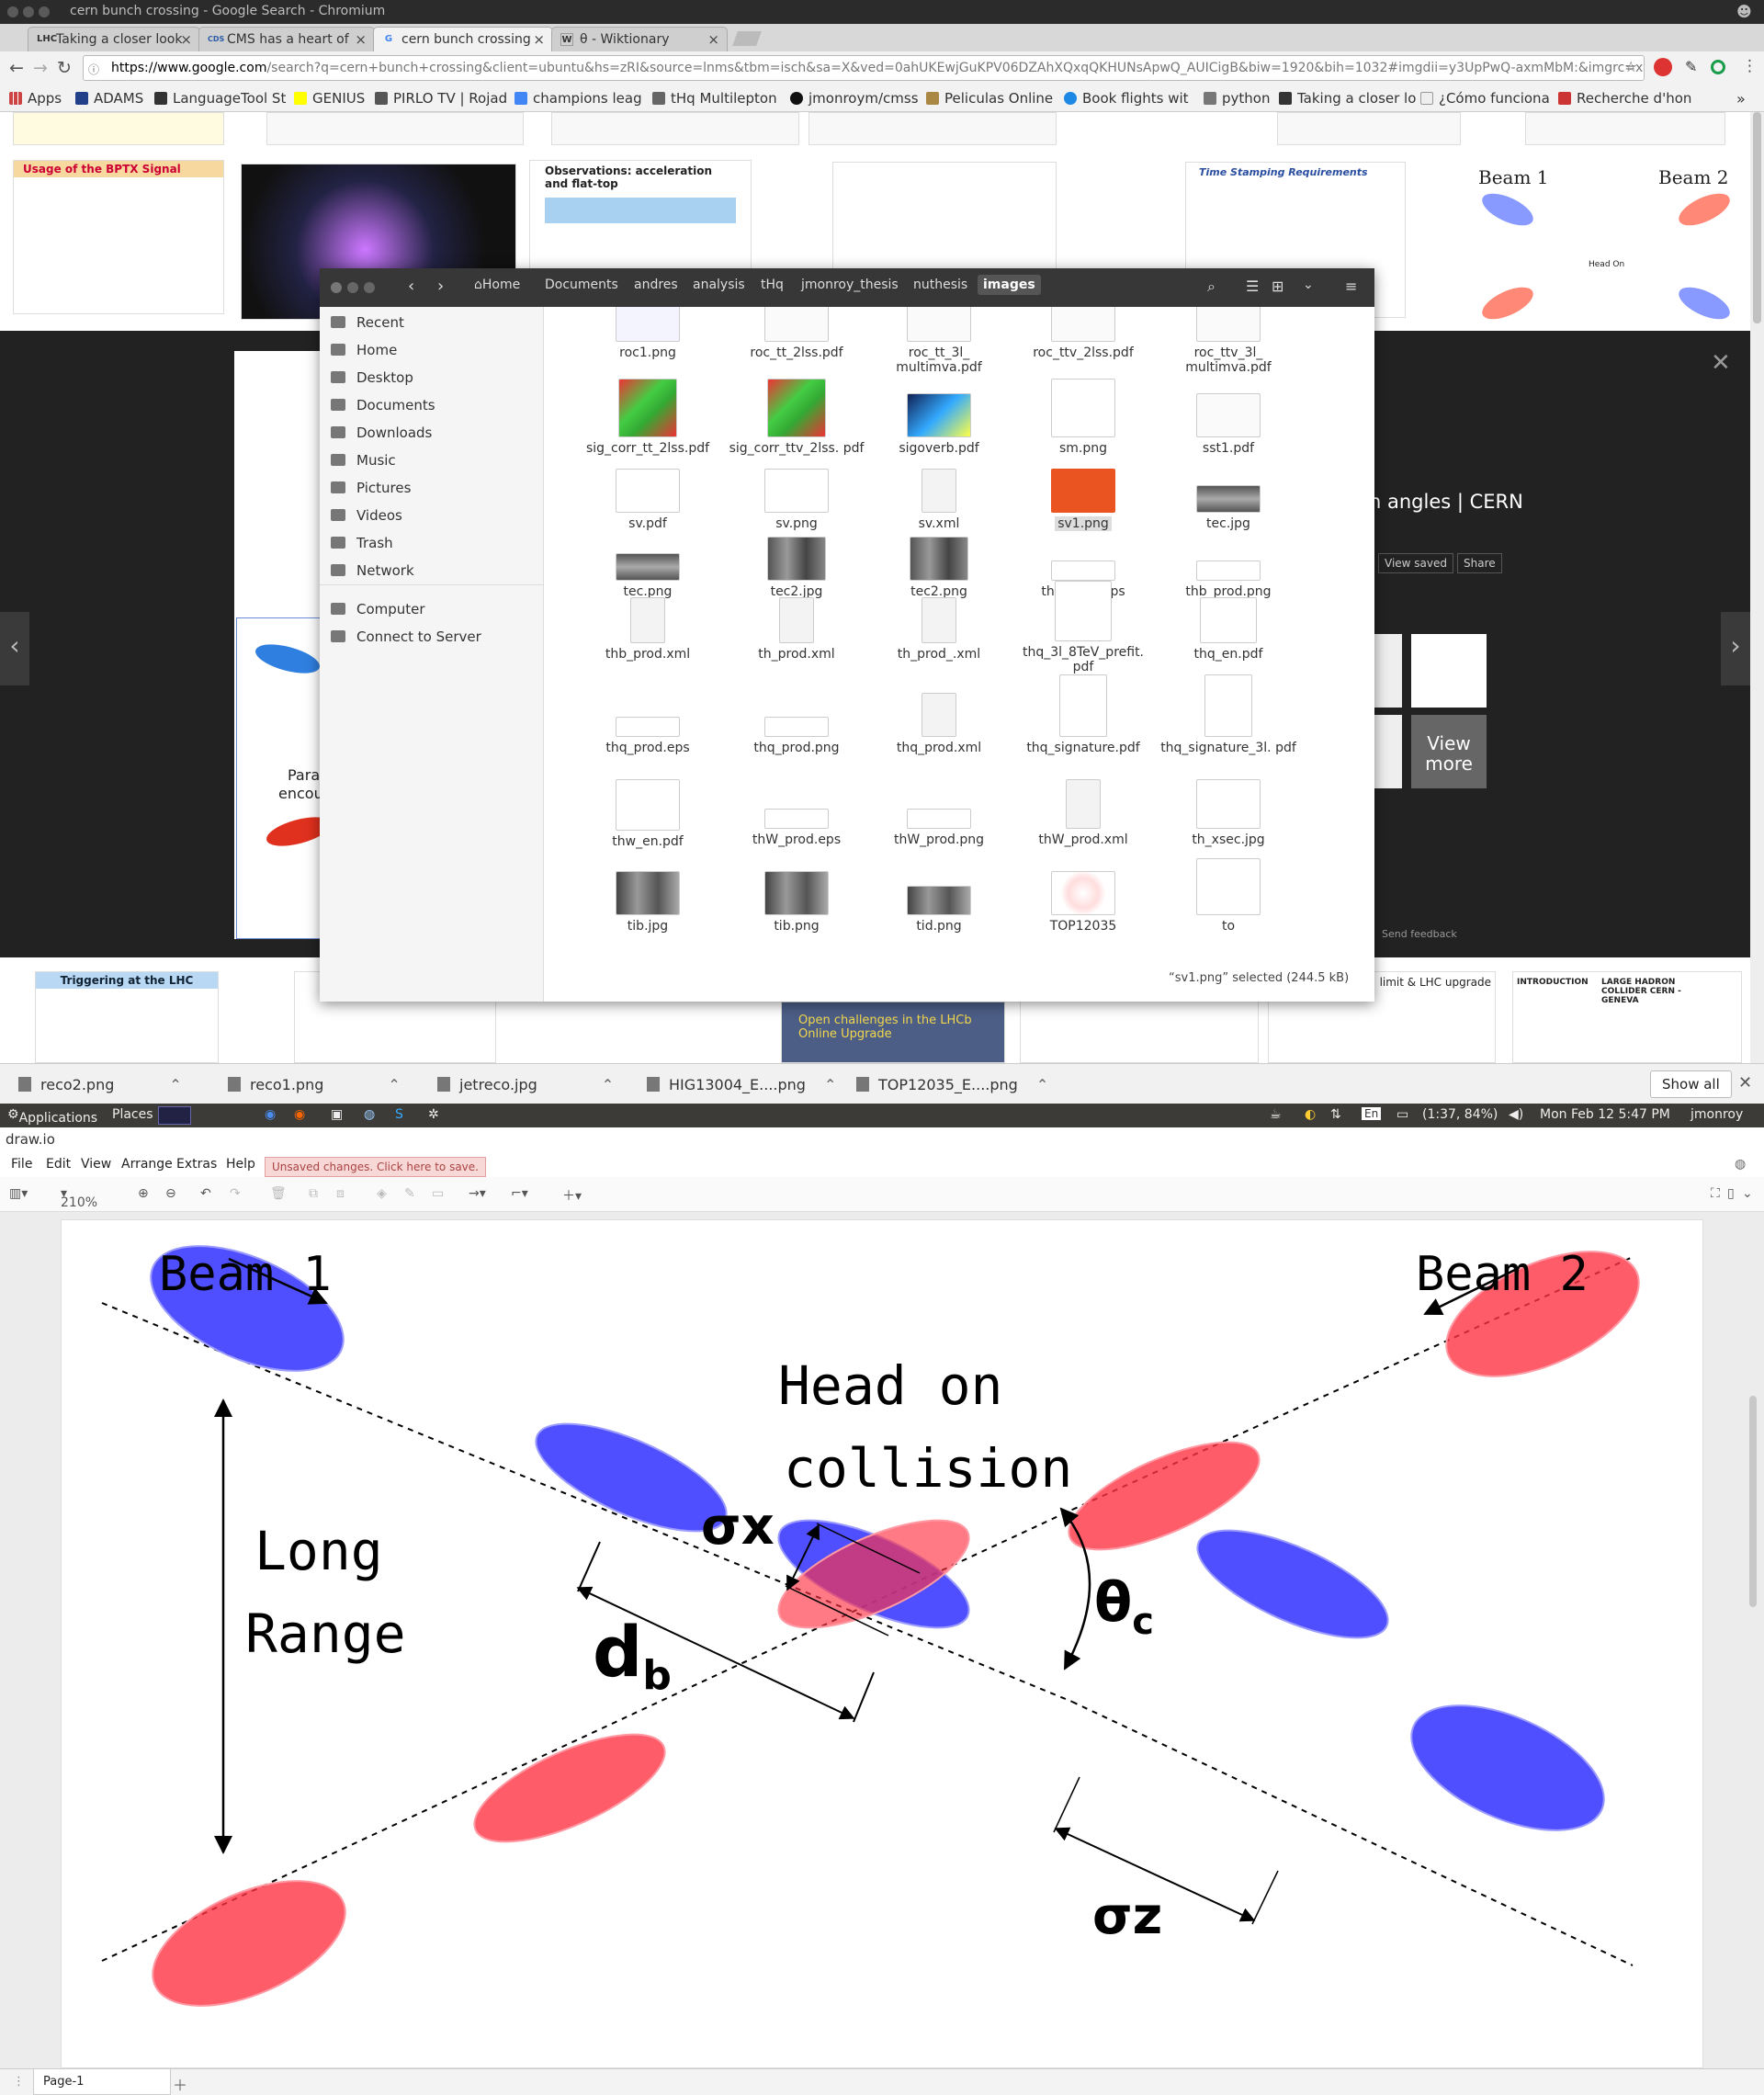 This screenshot has width=1764, height=2095. What do you see at coordinates (648, 568) in the screenshot?
I see `file-item: tec.png` at bounding box center [648, 568].